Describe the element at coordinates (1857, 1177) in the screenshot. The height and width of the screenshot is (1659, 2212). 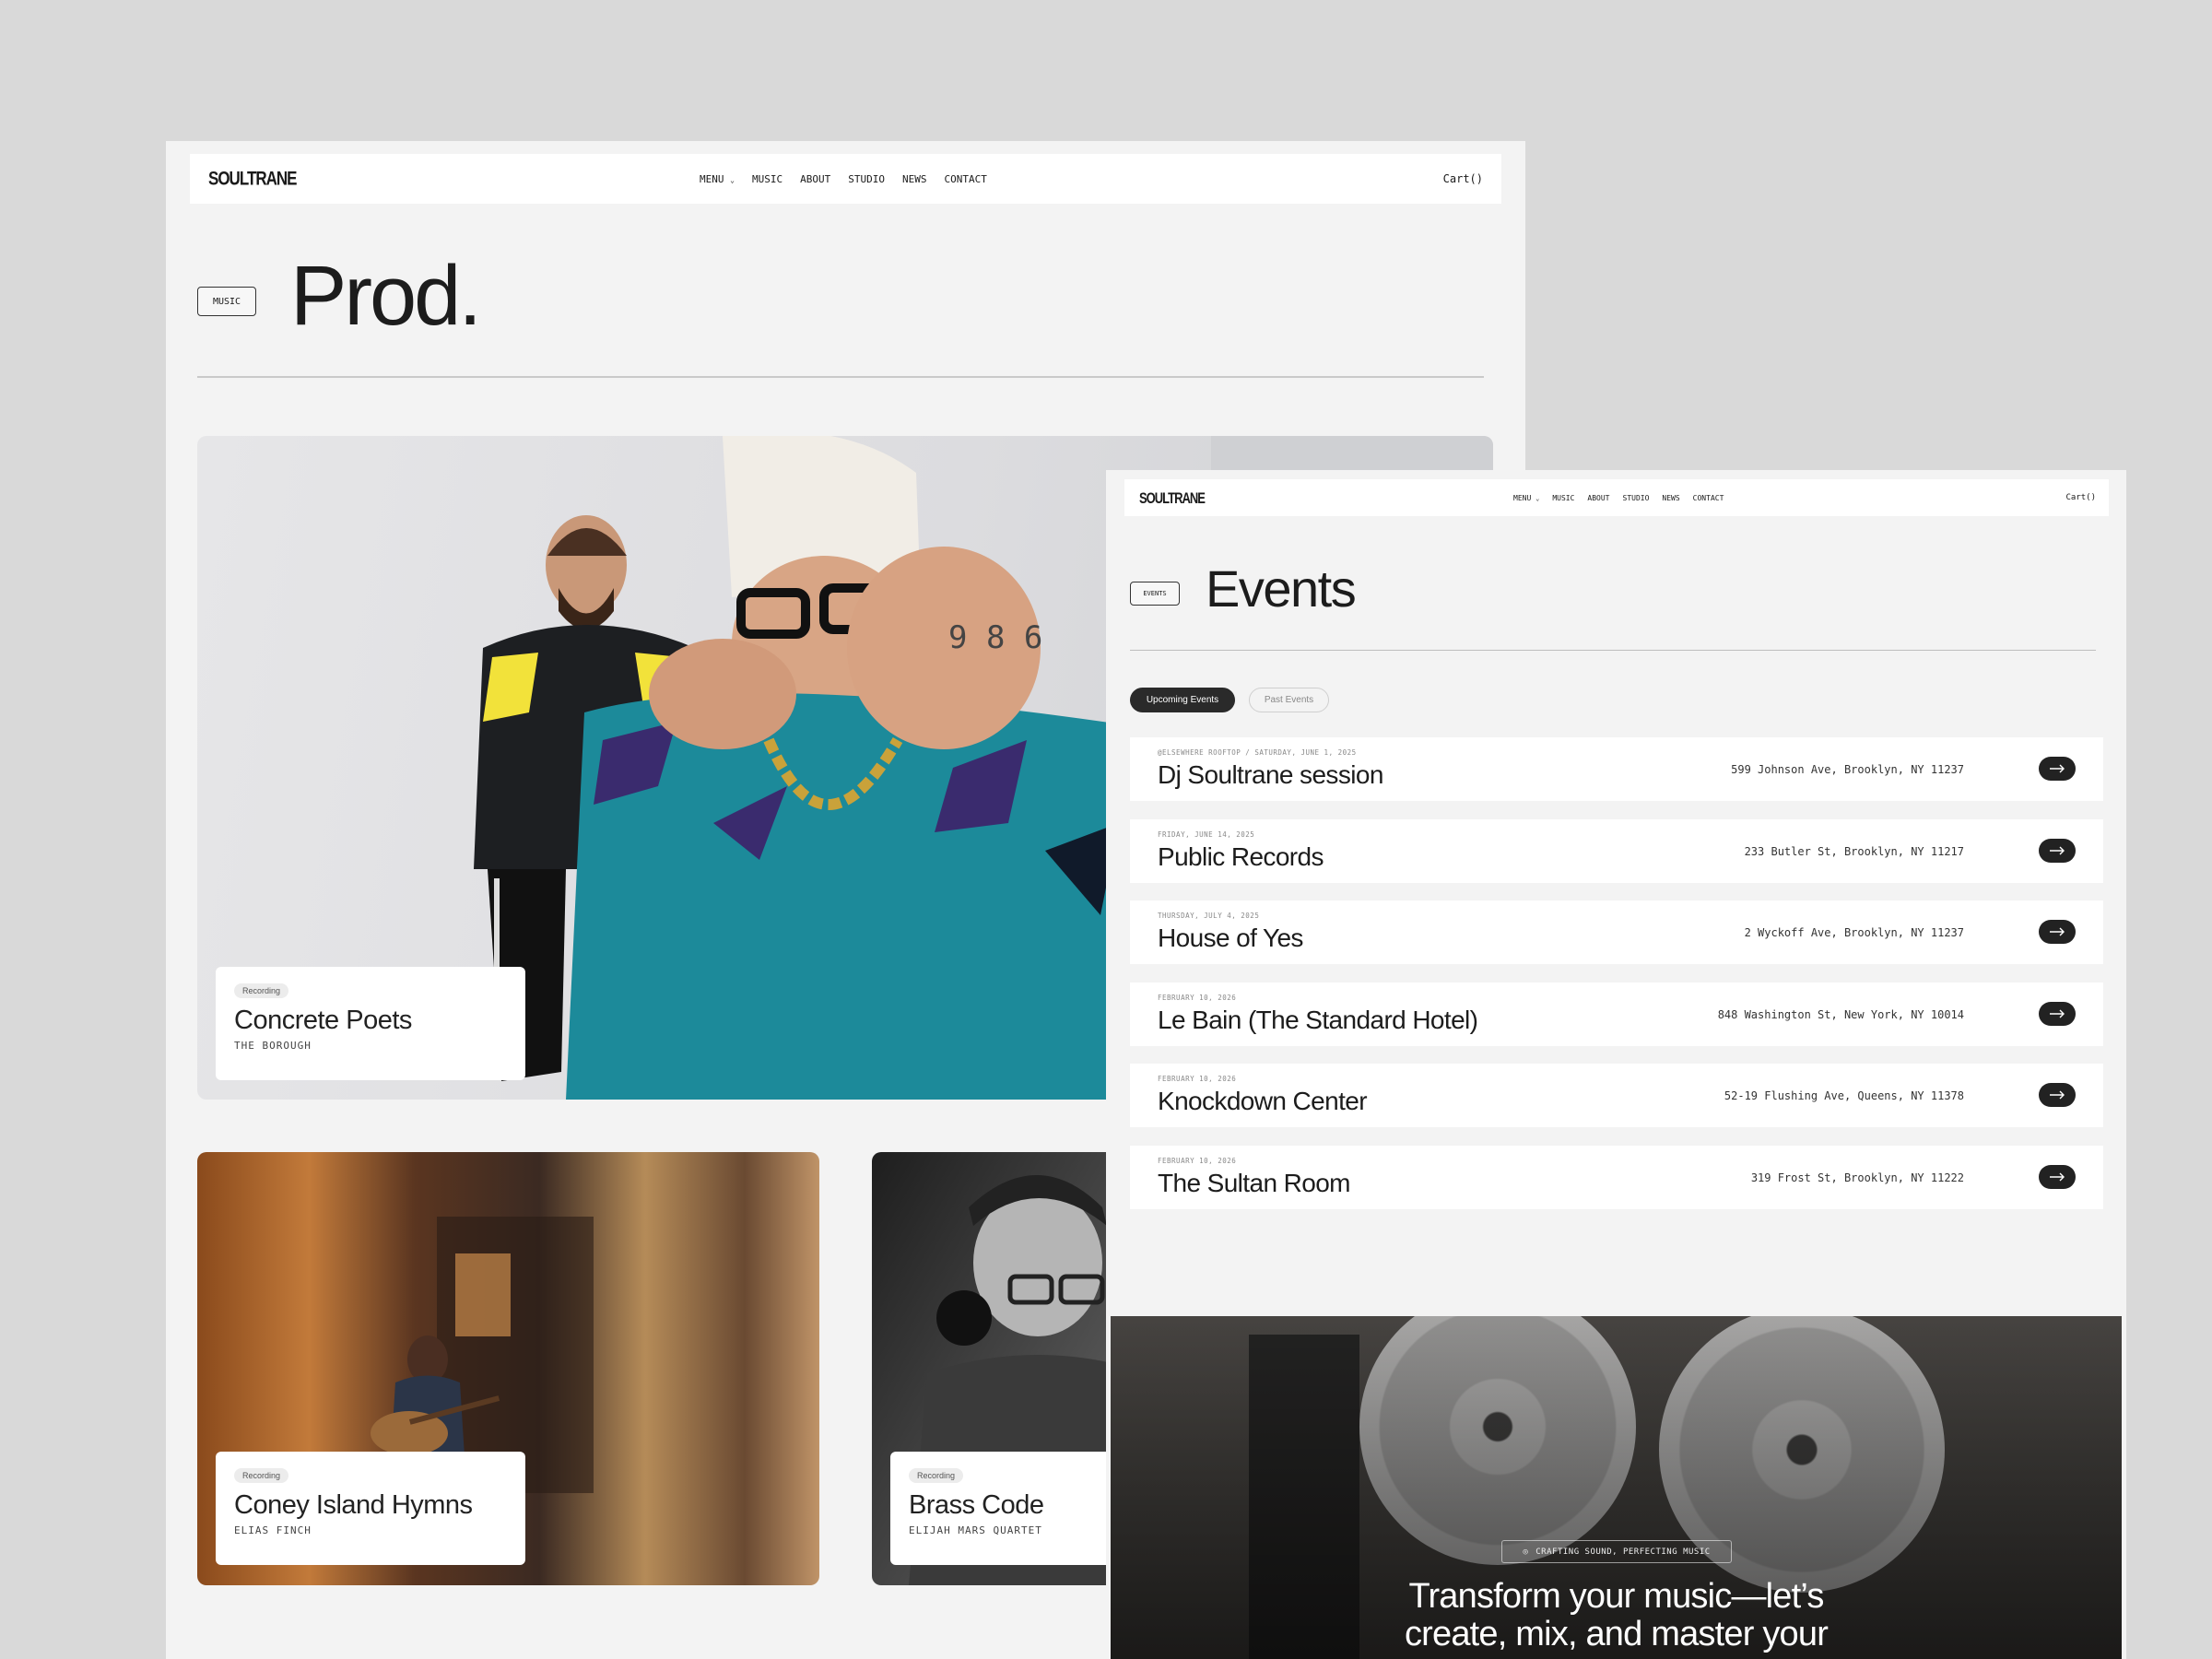
I see `event-address: 319 Frost St, Brooklyn, NY 11222` at that location.